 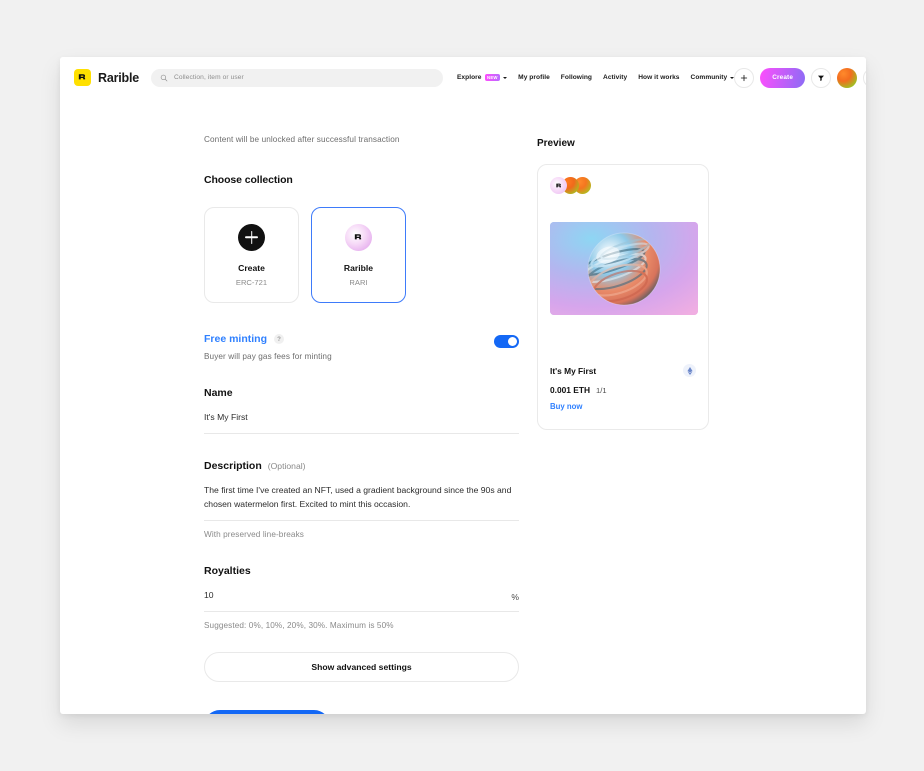 I want to click on name-label-text: Name, so click(x=218, y=393).